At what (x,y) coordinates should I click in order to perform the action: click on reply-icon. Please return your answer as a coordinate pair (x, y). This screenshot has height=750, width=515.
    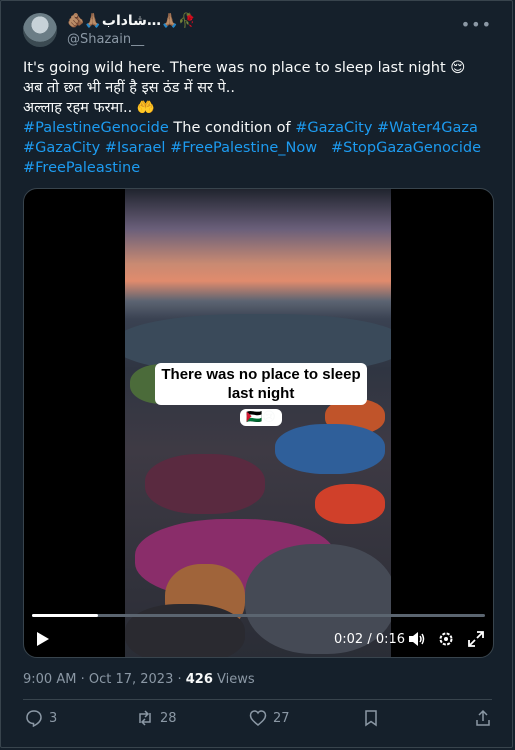
    Looking at the image, I should click on (34, 718).